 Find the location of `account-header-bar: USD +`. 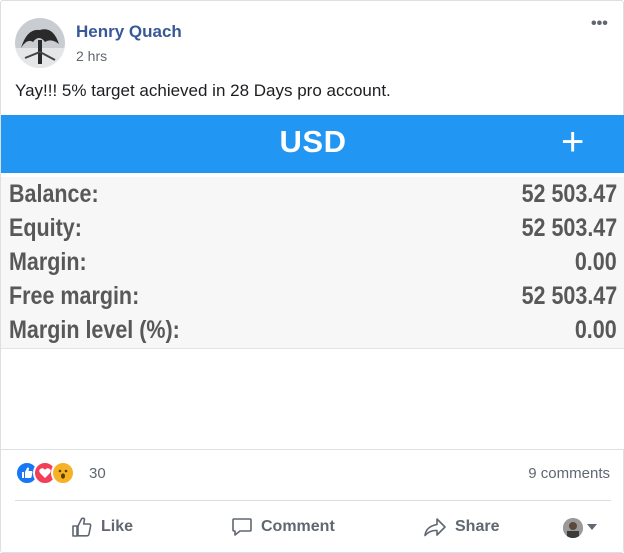

account-header-bar: USD + is located at coordinates (312, 144).